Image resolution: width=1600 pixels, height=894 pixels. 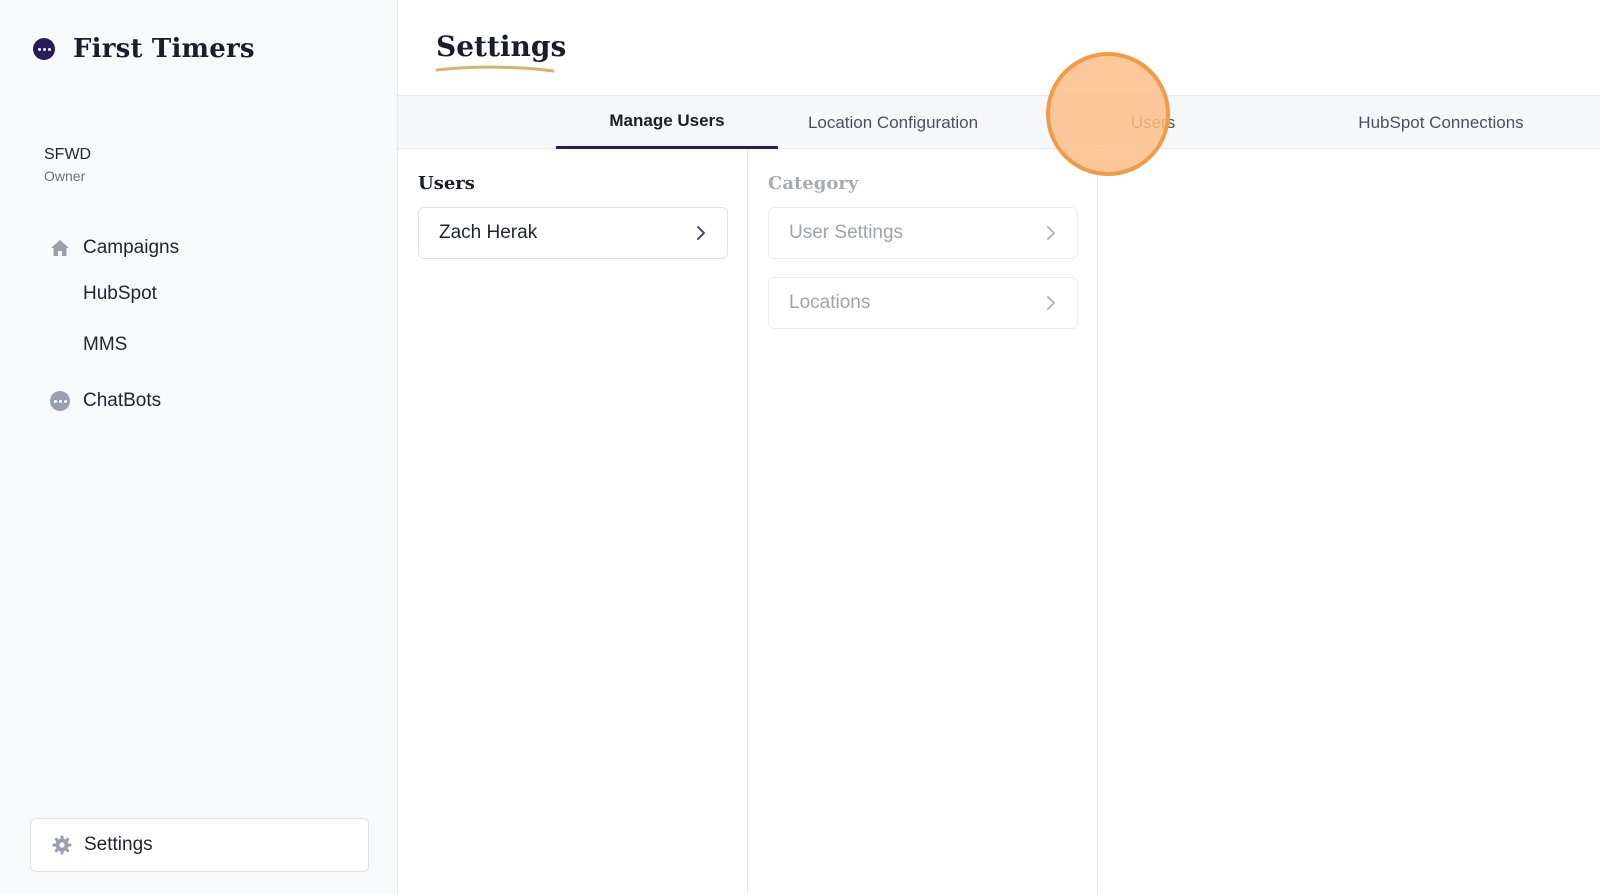 What do you see at coordinates (501, 46) in the screenshot?
I see `page-title: Settings` at bounding box center [501, 46].